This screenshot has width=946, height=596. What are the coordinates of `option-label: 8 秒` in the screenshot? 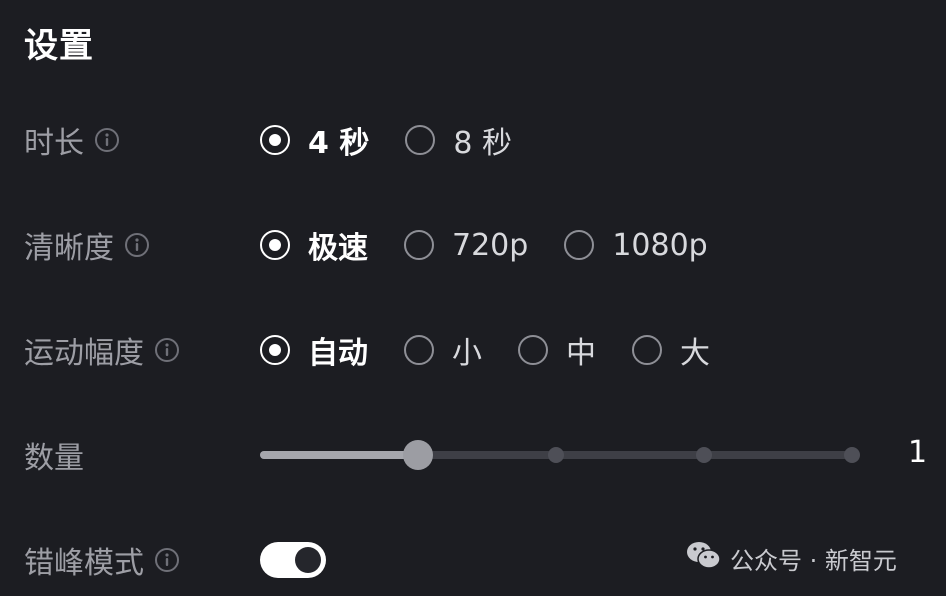 It's located at (482, 143).